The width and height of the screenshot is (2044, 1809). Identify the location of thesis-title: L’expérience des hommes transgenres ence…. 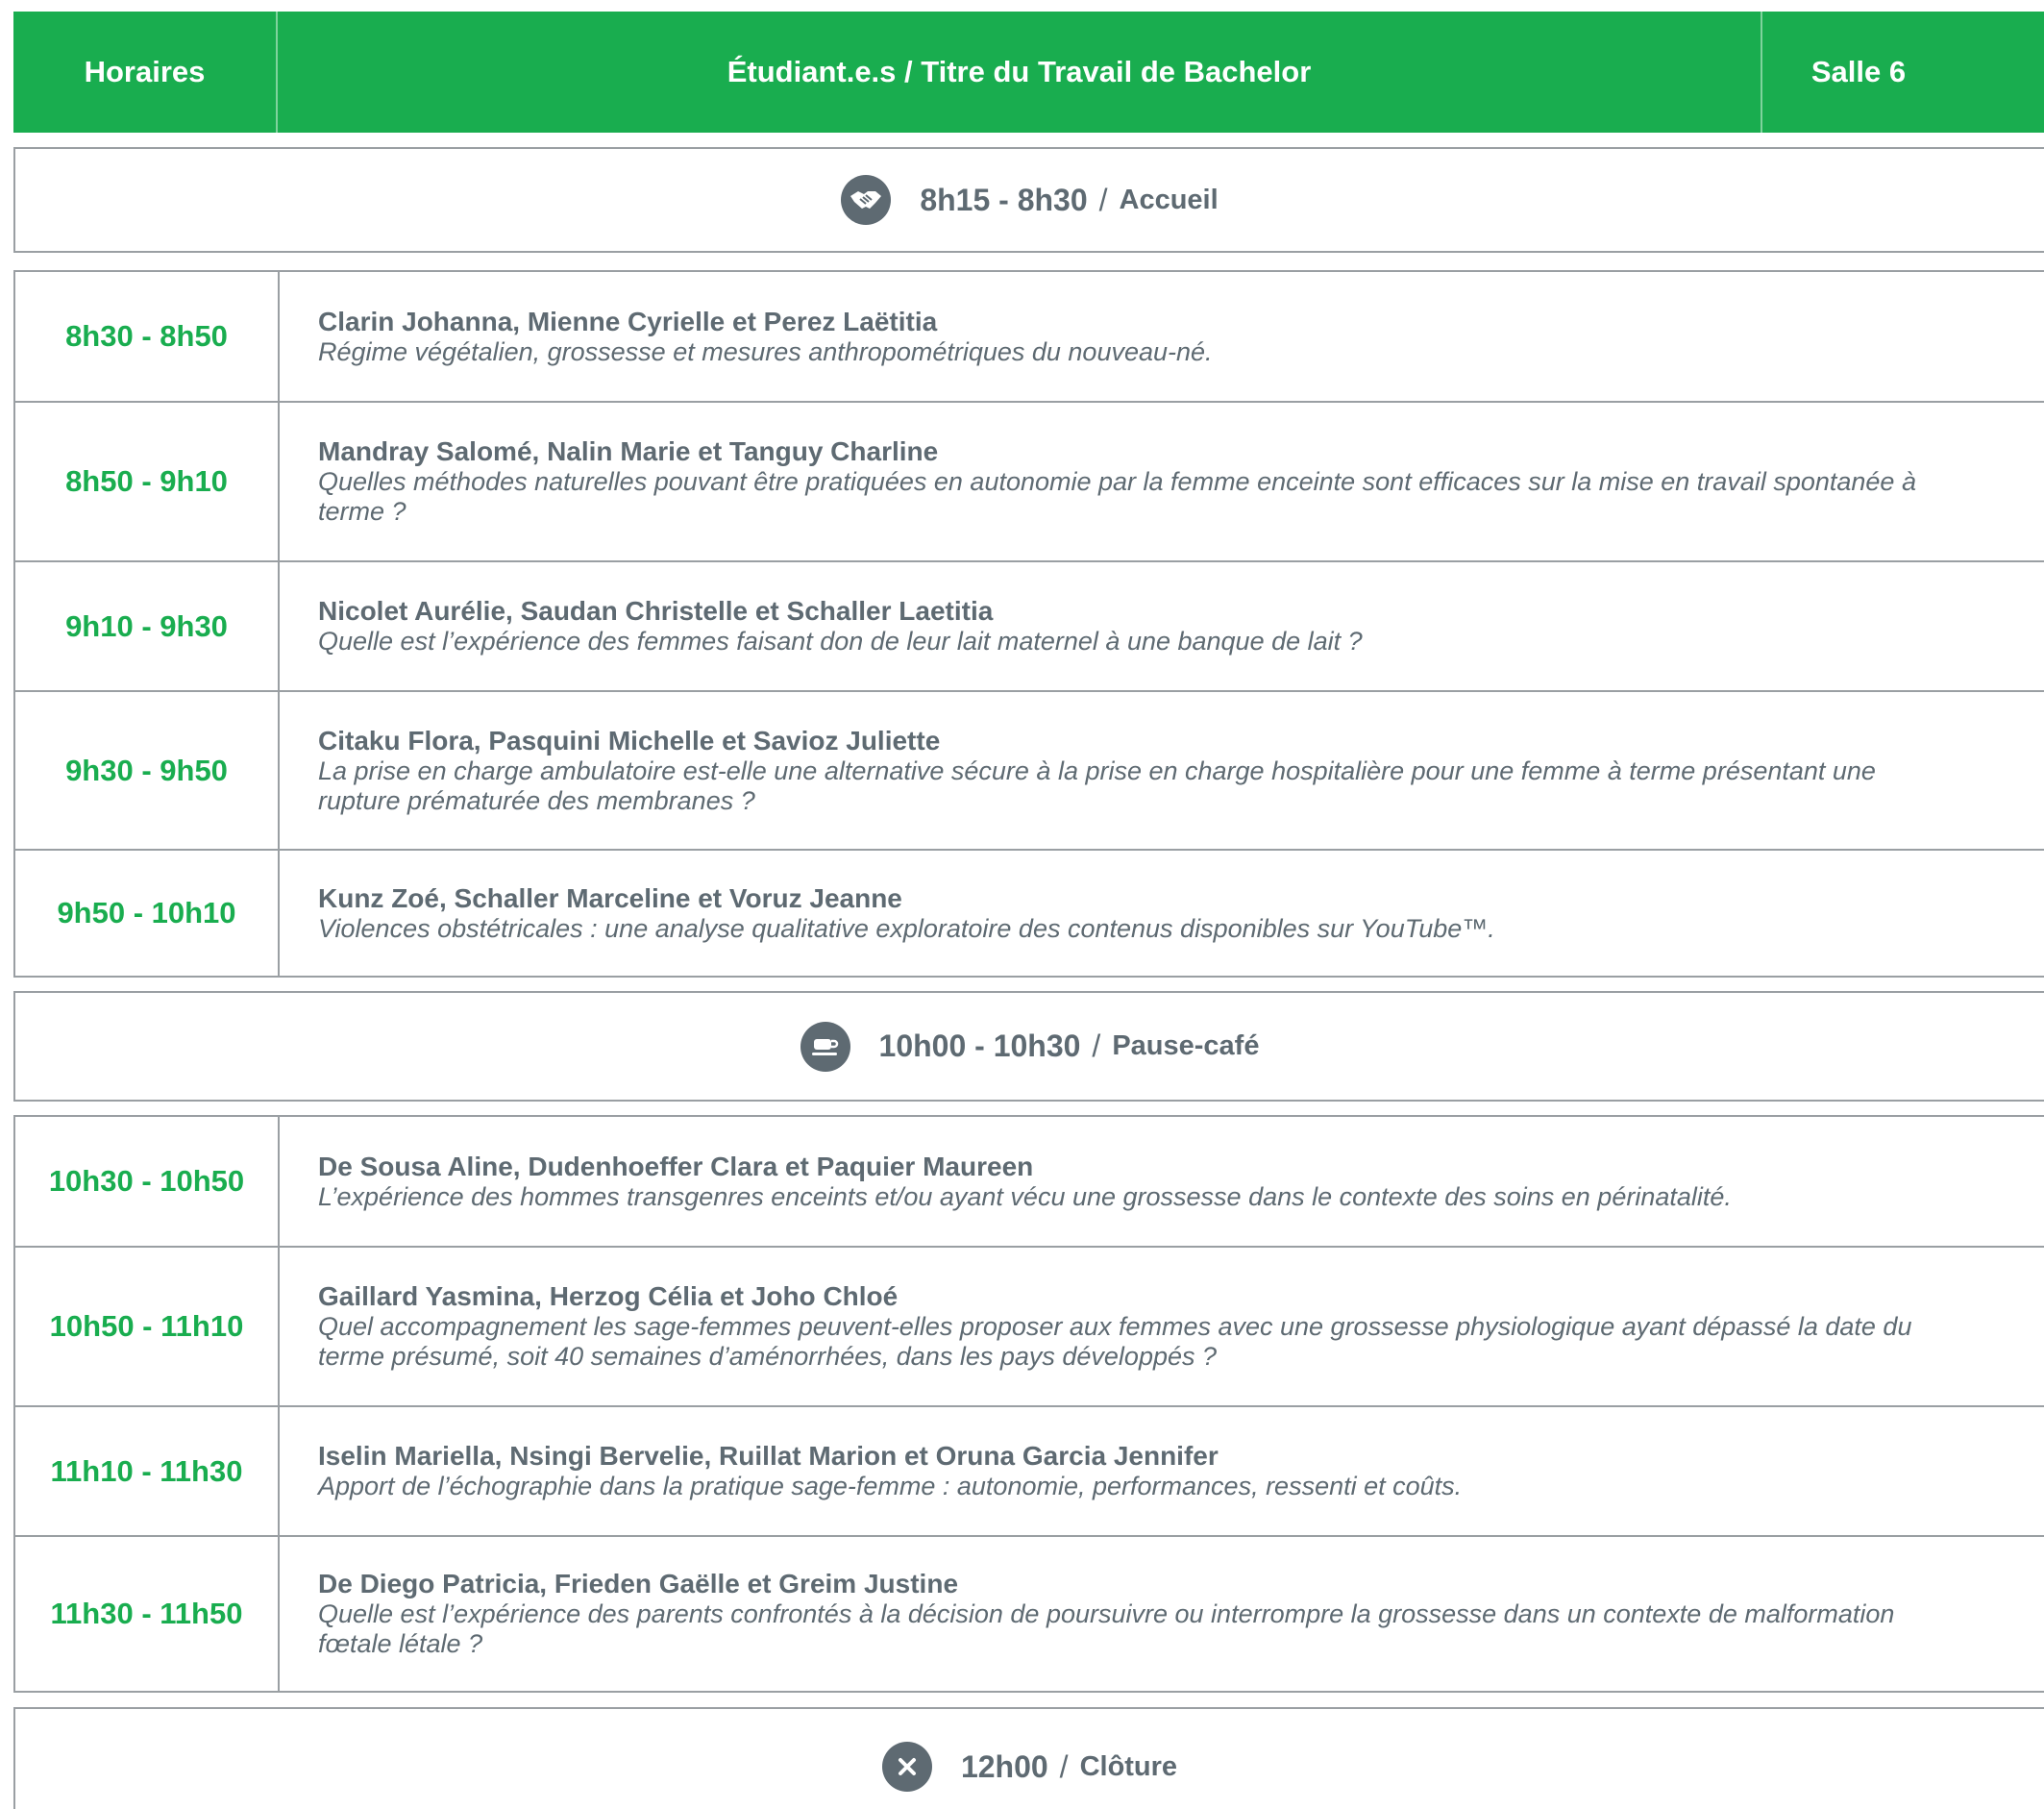
(1025, 1196).